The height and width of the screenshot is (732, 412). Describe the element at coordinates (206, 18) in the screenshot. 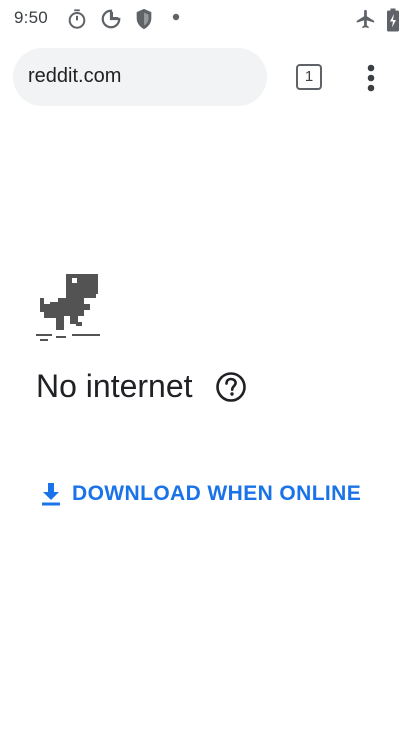

I see `status-bar: 9:50` at that location.